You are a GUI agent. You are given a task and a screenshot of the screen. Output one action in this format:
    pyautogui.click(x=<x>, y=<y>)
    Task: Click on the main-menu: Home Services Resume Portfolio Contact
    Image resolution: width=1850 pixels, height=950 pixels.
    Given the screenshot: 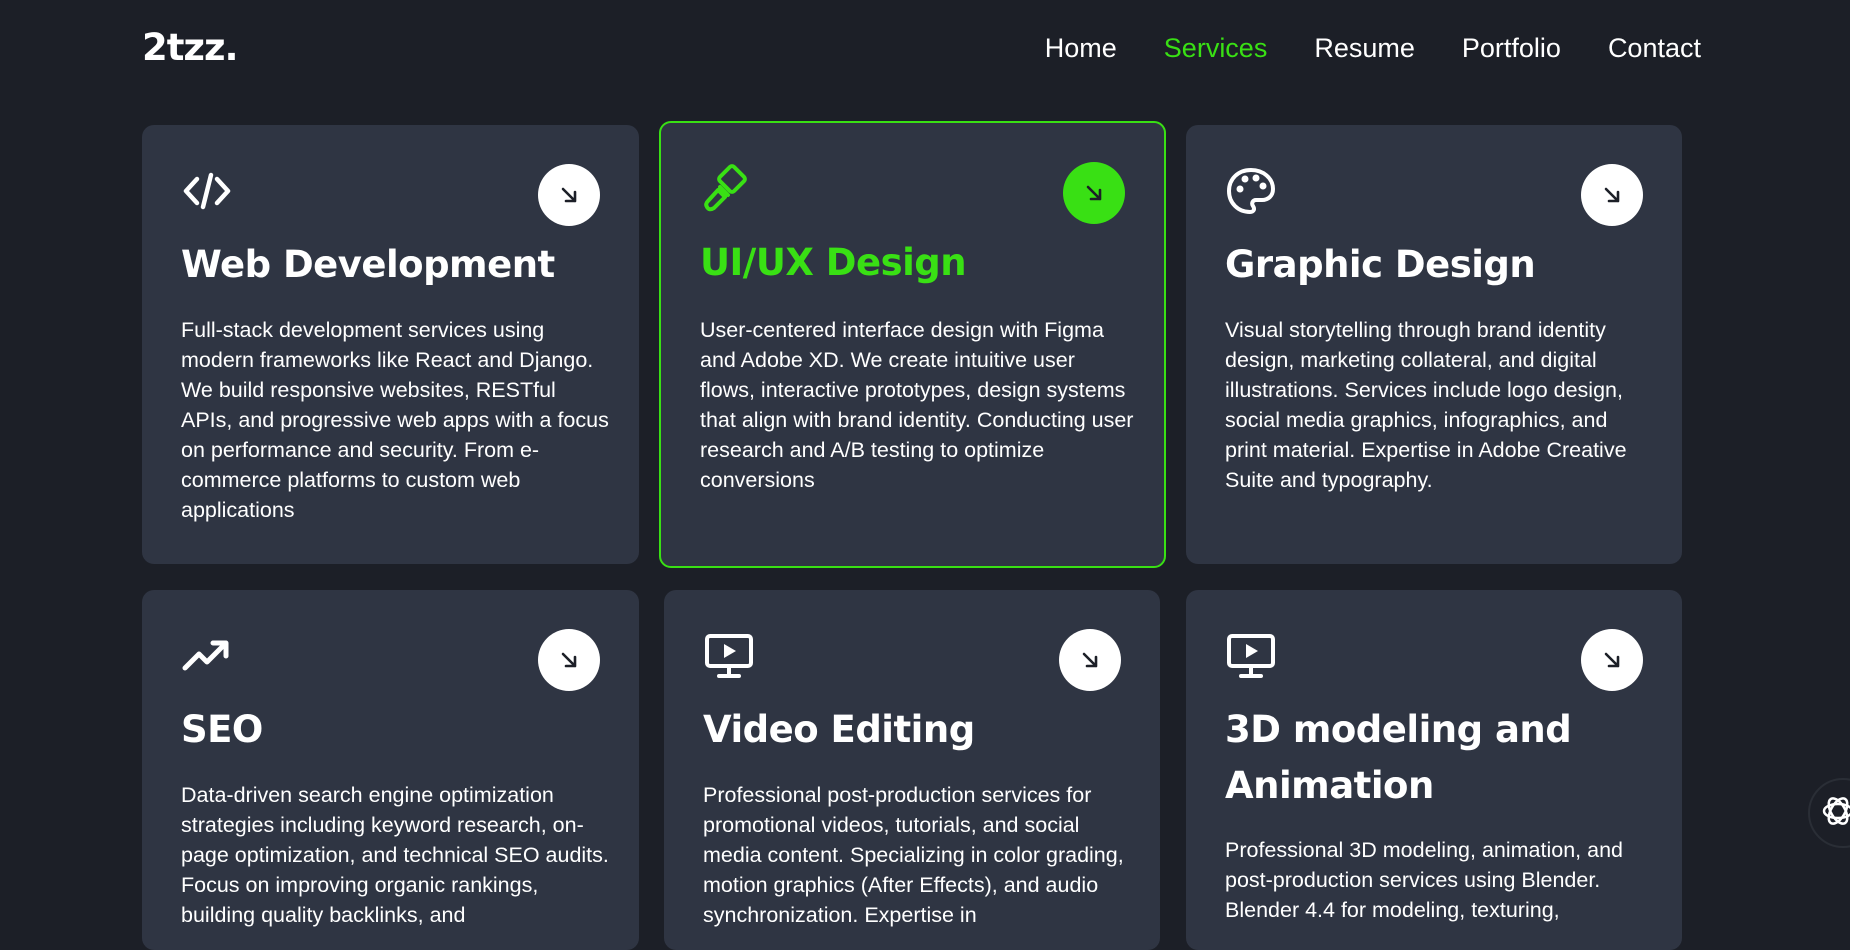 What is the action you would take?
    pyautogui.click(x=1373, y=48)
    